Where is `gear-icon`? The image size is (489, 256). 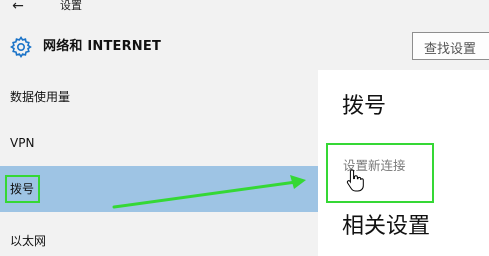
gear-icon is located at coordinates (21, 47).